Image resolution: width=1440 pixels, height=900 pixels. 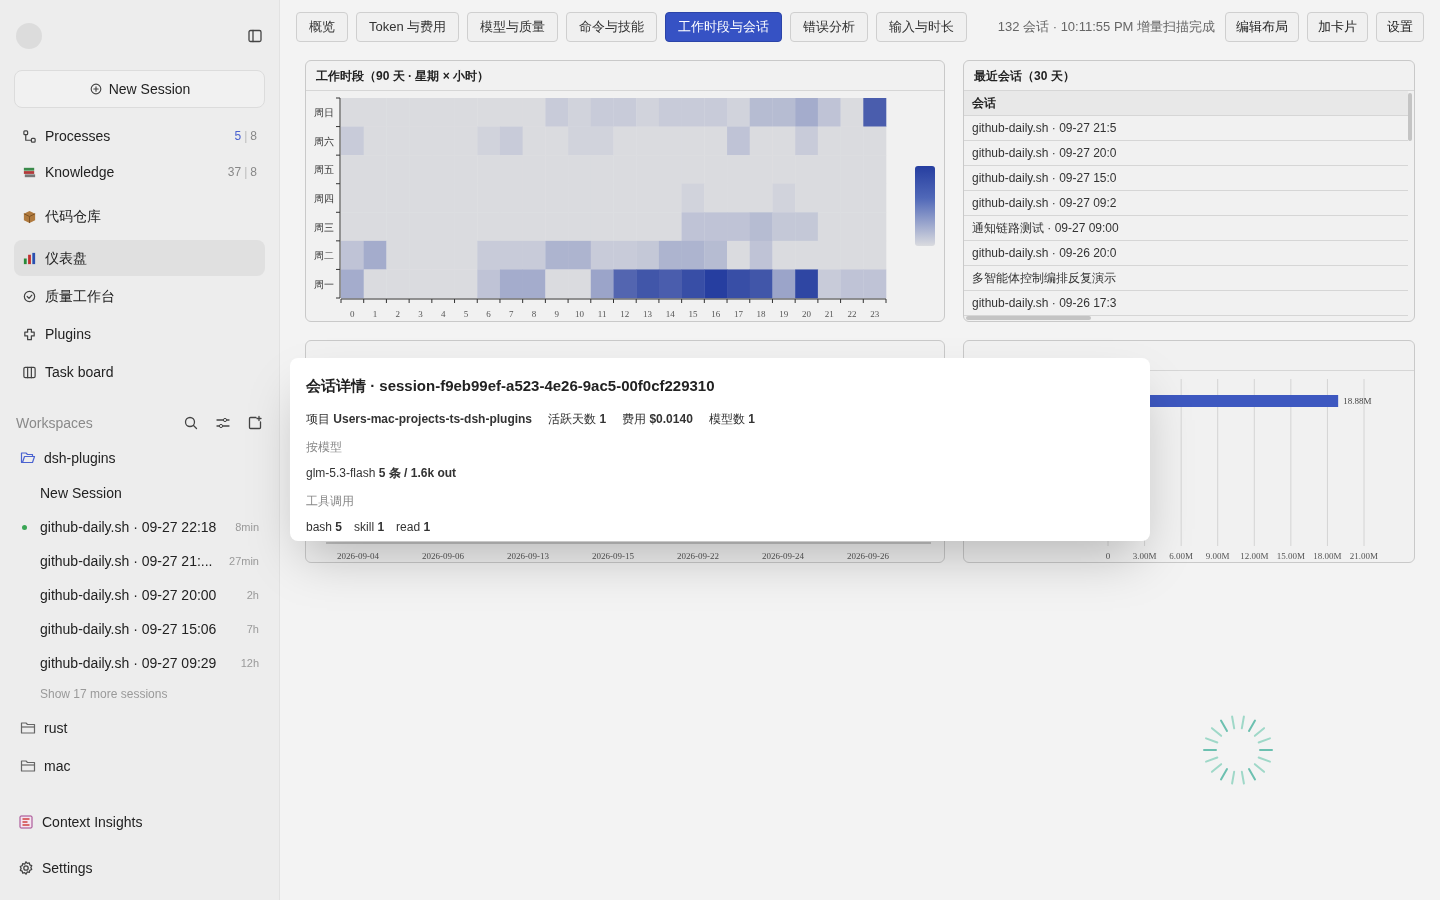 I want to click on table-cell: github-daily.sh · 09-27 21:5, so click(x=1186, y=128).